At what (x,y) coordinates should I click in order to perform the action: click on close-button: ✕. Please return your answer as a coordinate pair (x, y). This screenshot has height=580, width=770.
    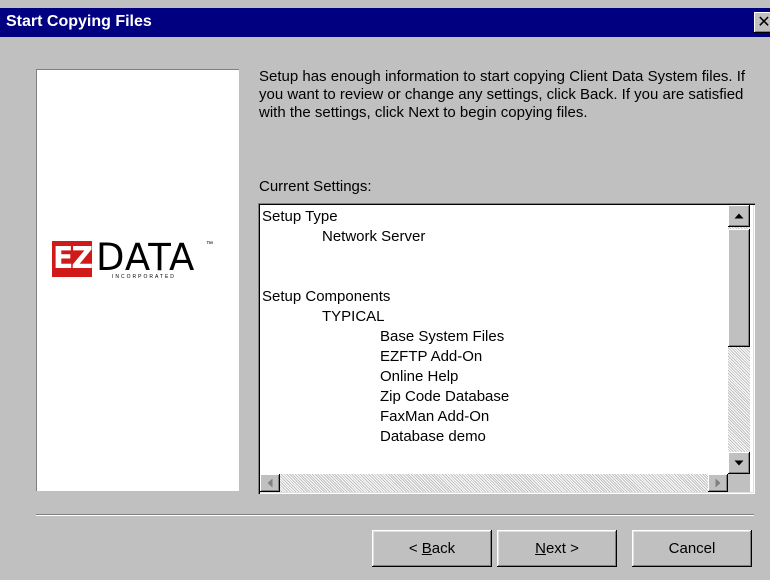
    Looking at the image, I should click on (762, 22).